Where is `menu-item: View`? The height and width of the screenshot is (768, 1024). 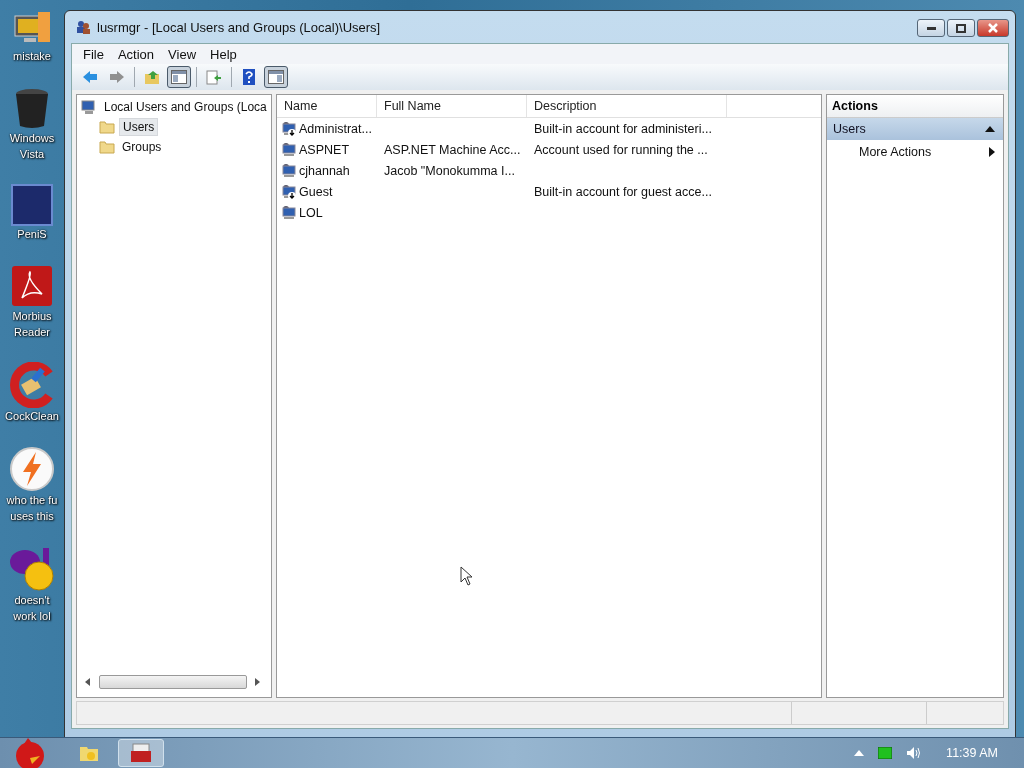 menu-item: View is located at coordinates (182, 54).